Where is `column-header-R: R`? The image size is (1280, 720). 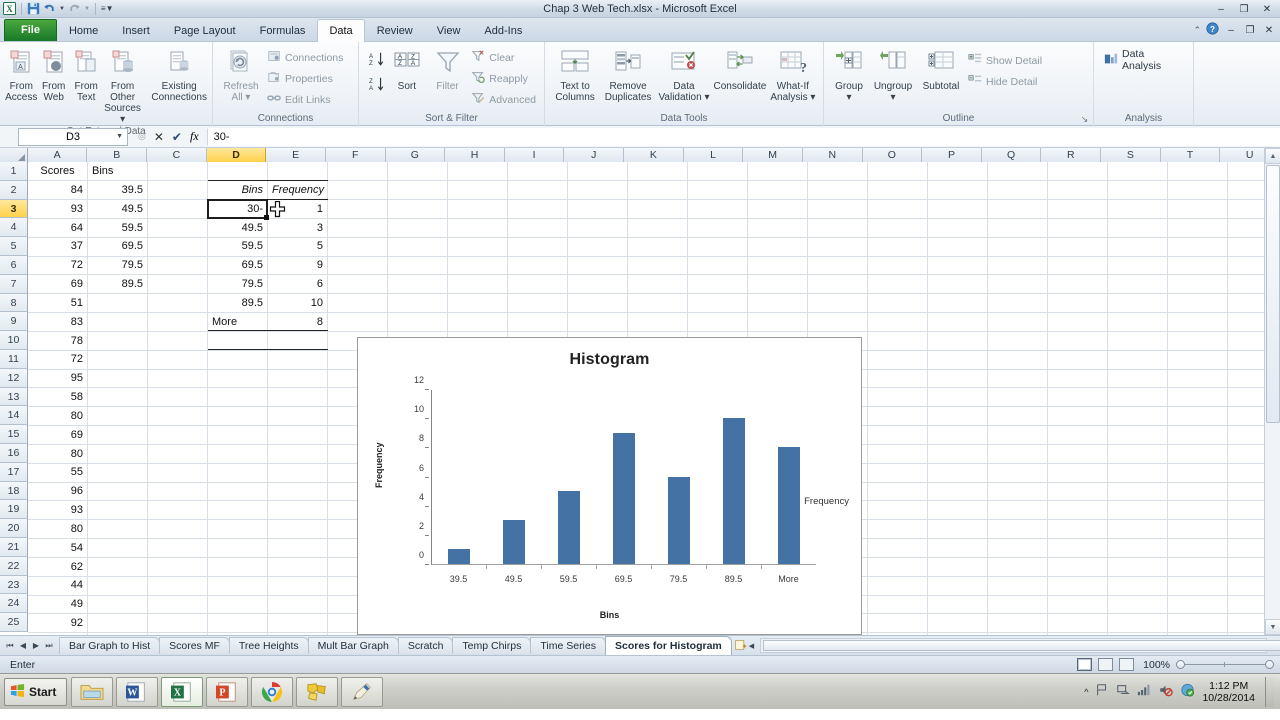
column-header-R: R is located at coordinates (1071, 155).